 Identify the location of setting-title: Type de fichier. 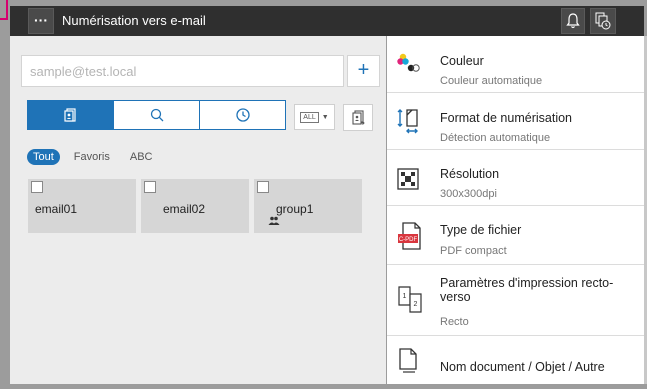
(481, 230).